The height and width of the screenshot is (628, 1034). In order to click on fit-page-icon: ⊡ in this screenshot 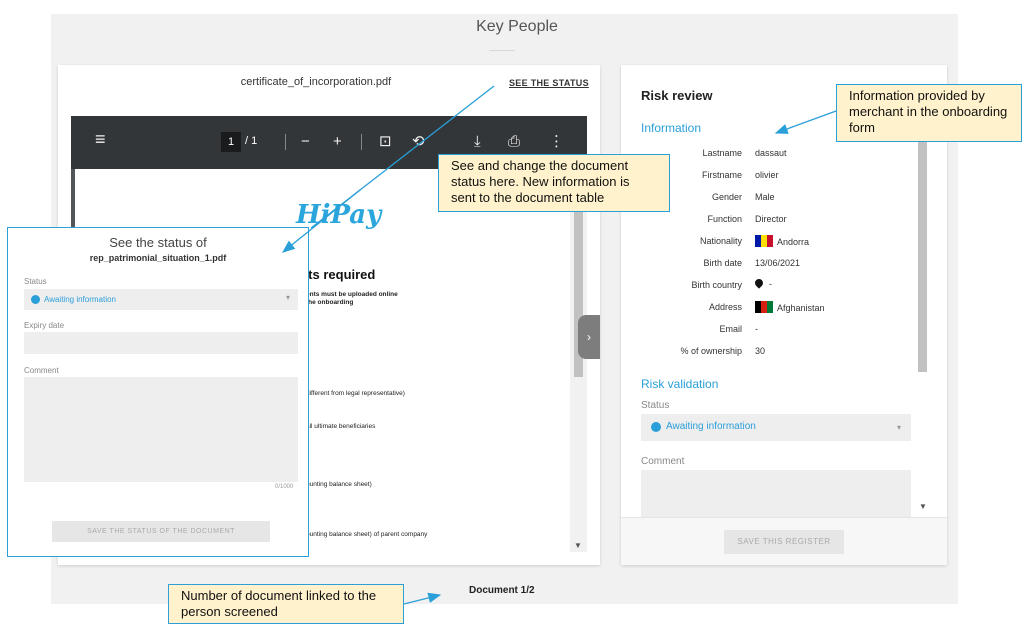, I will do `click(385, 142)`.